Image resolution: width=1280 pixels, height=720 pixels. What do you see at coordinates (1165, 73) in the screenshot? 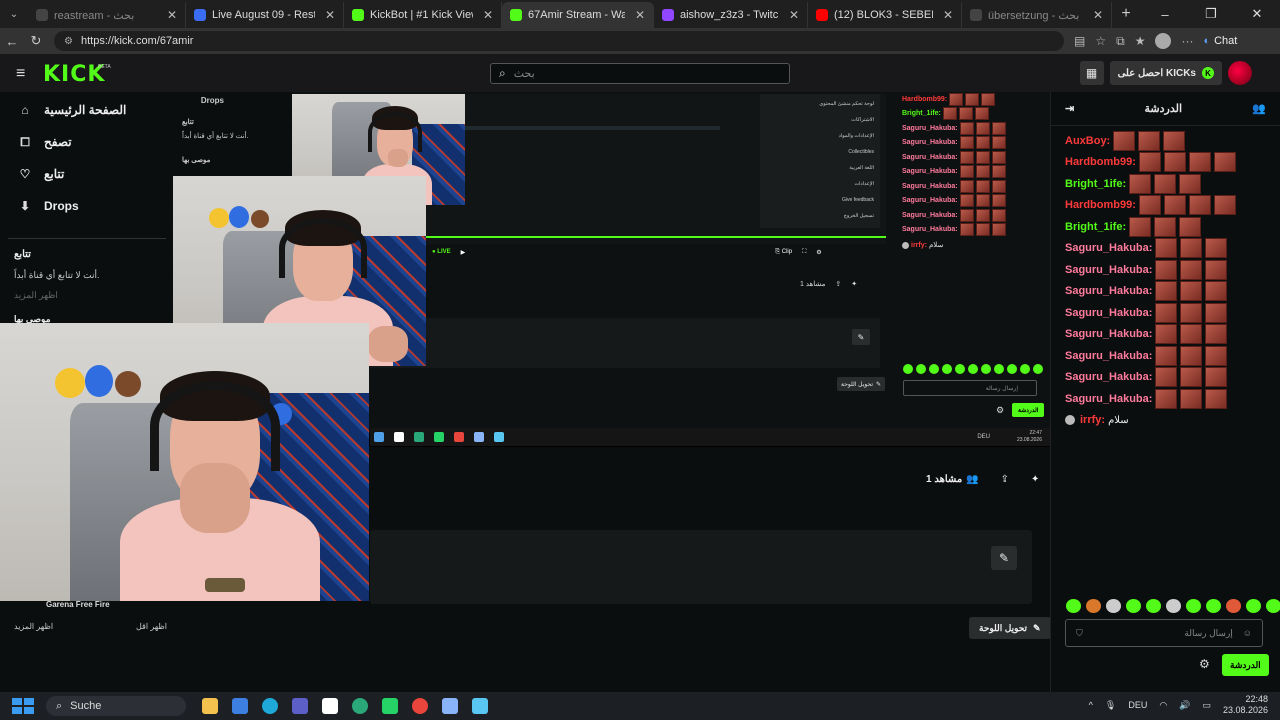
I see `get-kicks-button: احصل على KICKs K` at bounding box center [1165, 73].